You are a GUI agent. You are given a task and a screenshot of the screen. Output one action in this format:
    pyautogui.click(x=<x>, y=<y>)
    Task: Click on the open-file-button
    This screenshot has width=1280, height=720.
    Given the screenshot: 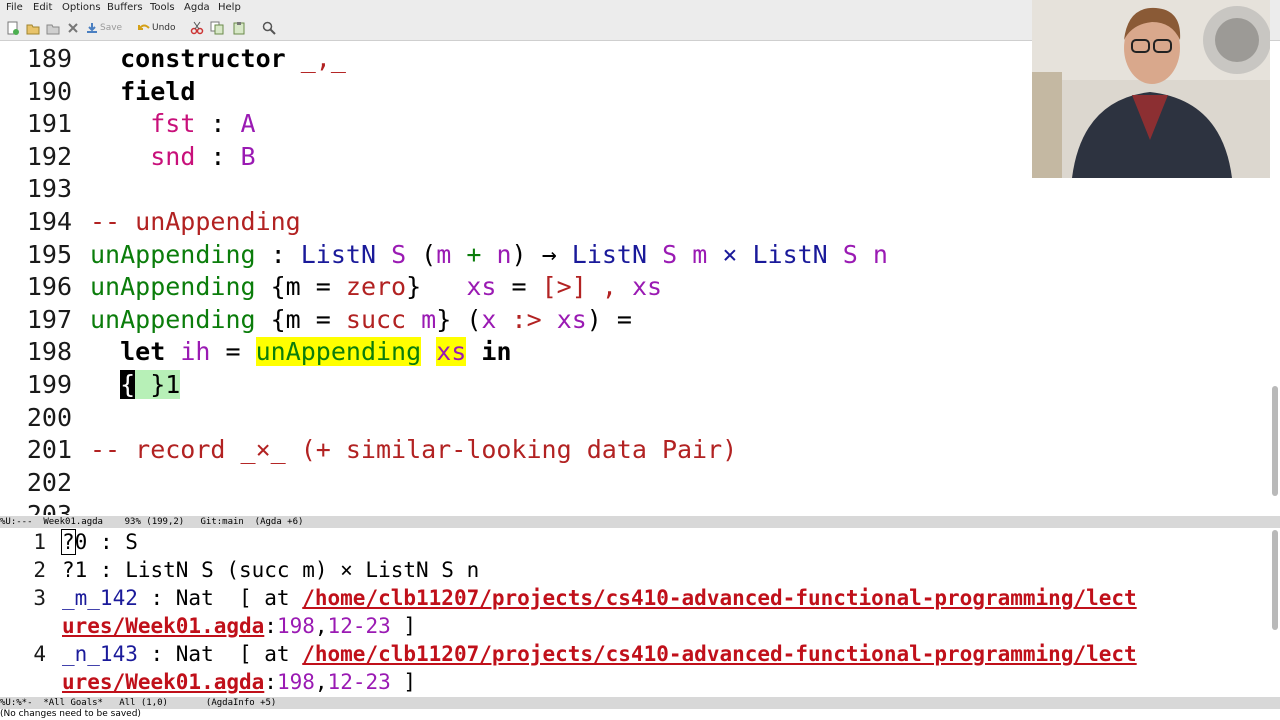 What is the action you would take?
    pyautogui.click(x=33, y=28)
    